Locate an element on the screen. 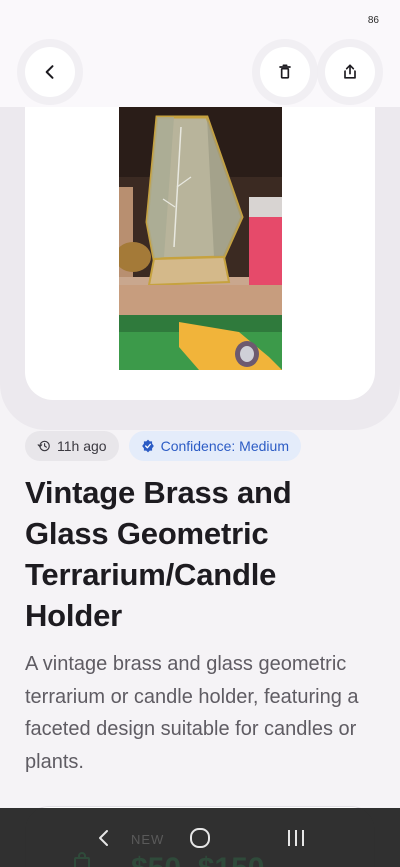 The height and width of the screenshot is (867, 400). recents-icon is located at coordinates (296, 837).